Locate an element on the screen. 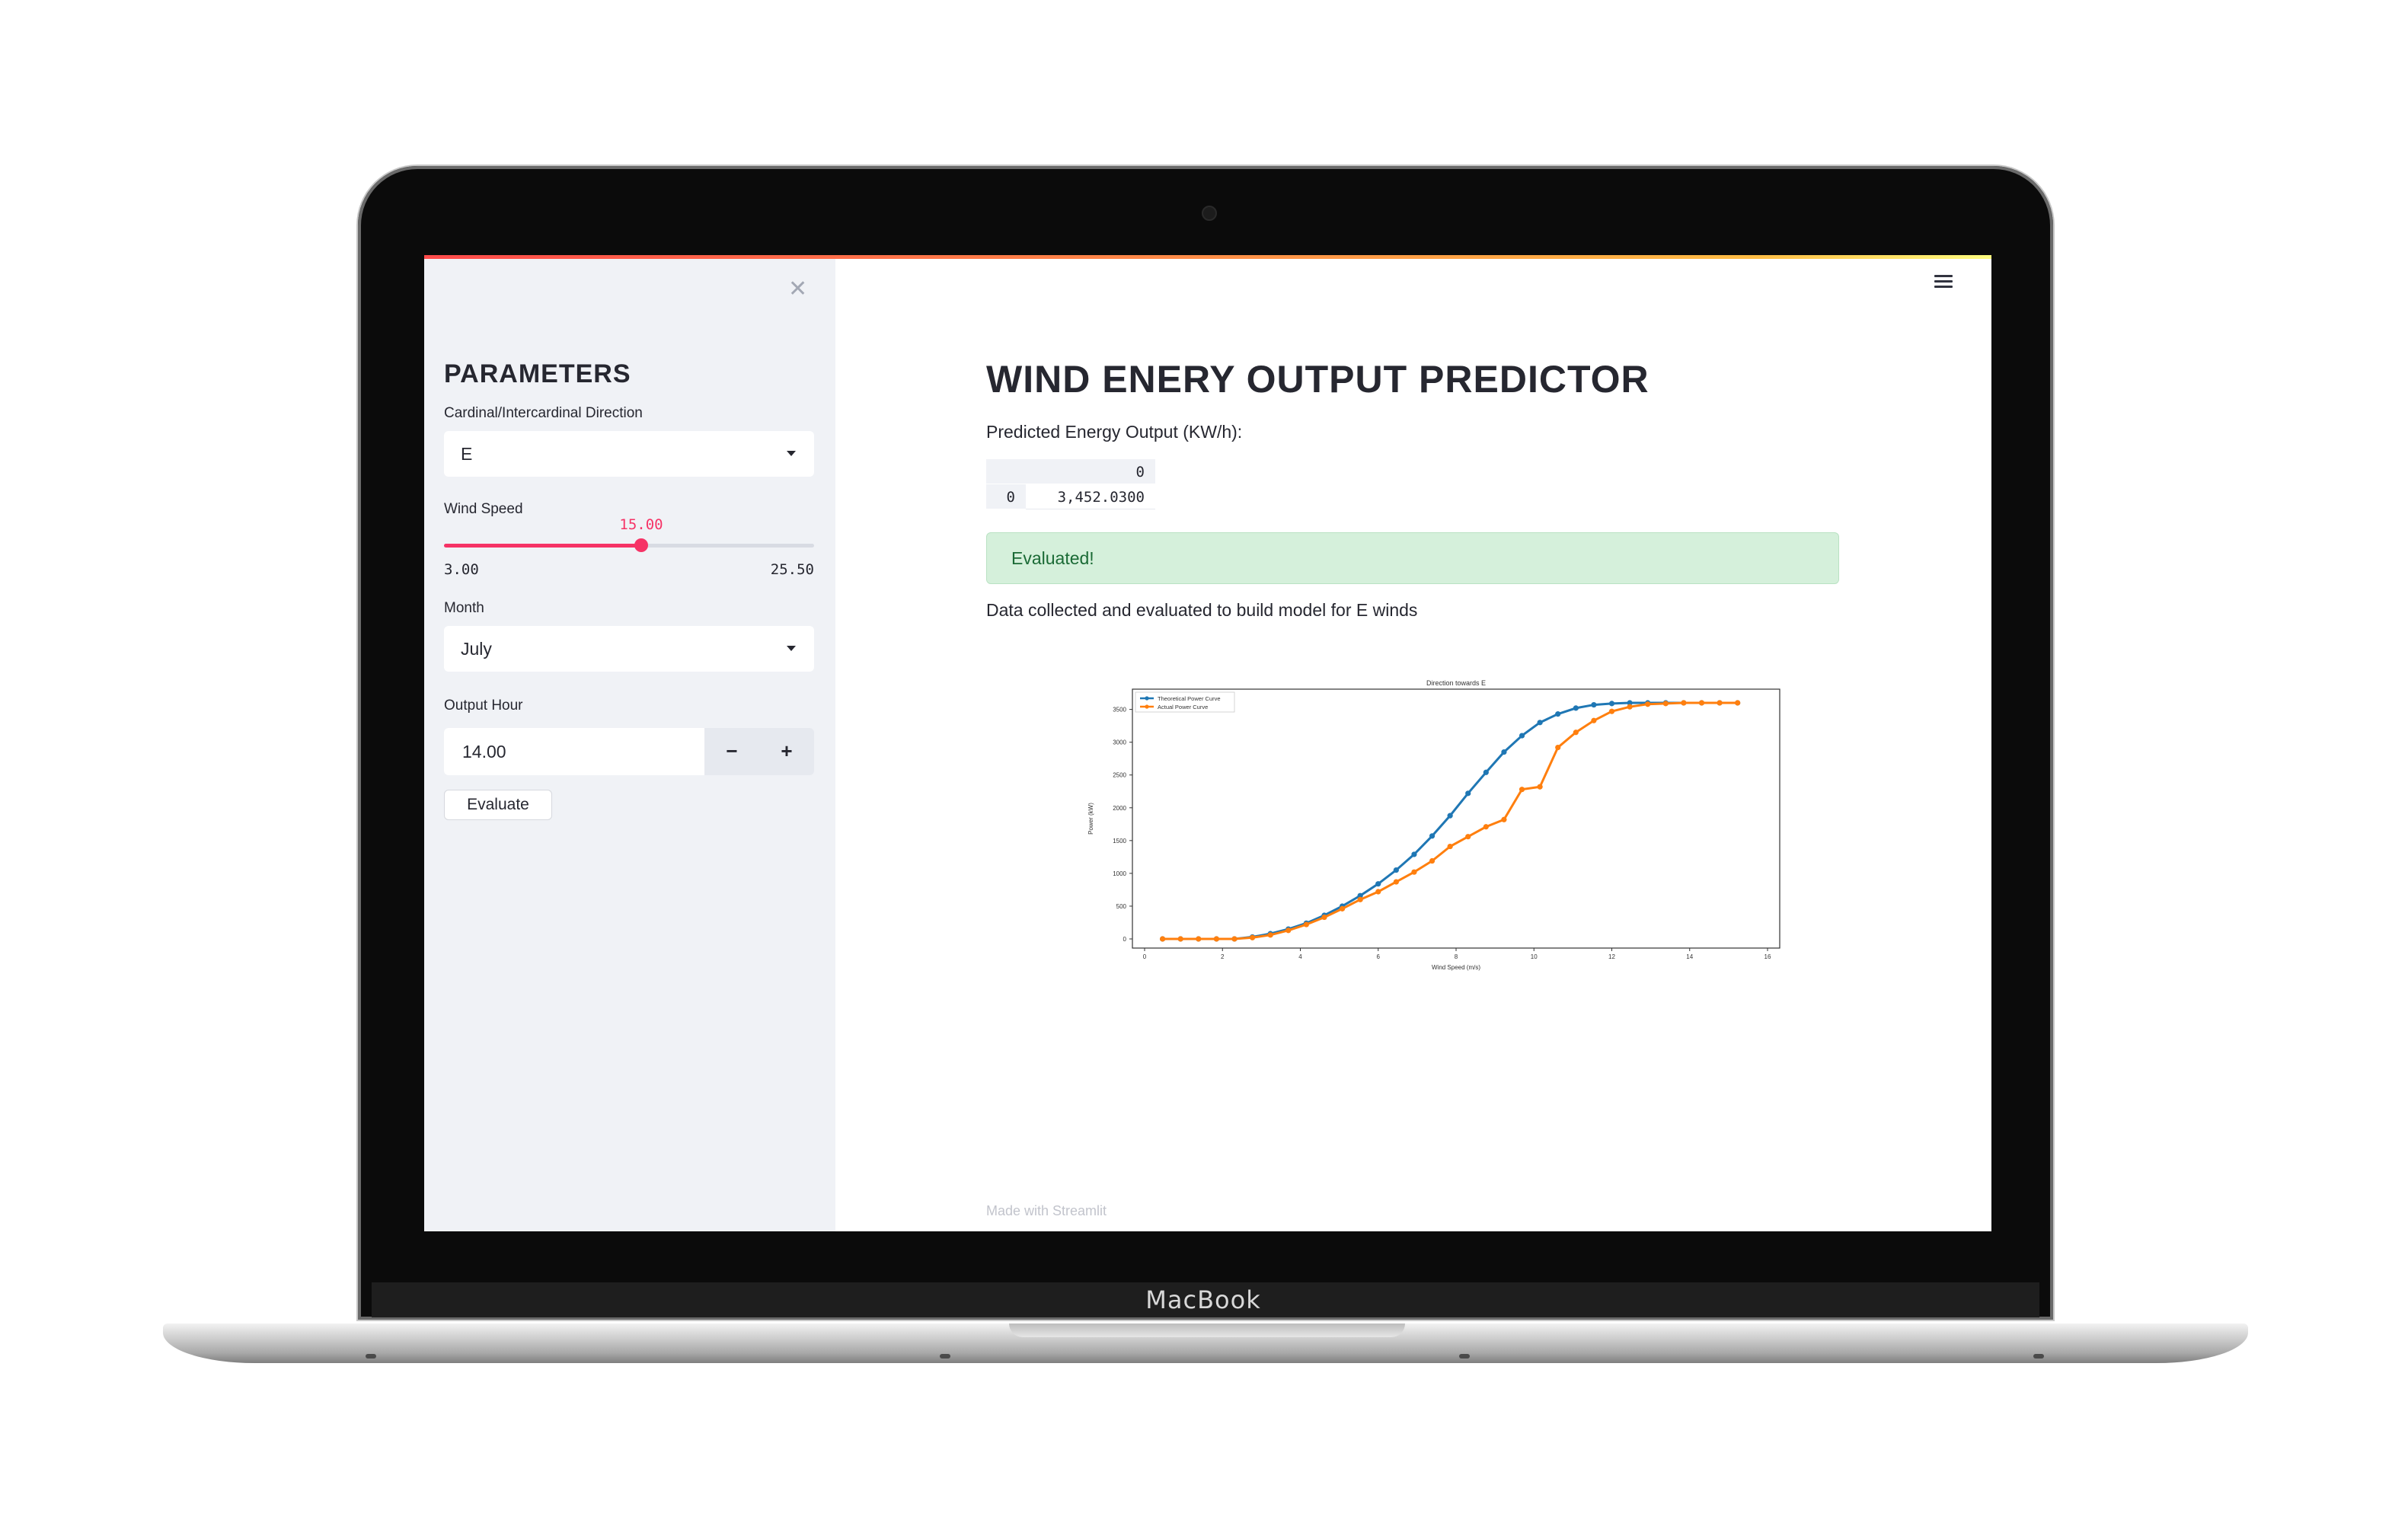 This screenshot has height=1523, width=2408. direction-select: E is located at coordinates (629, 454).